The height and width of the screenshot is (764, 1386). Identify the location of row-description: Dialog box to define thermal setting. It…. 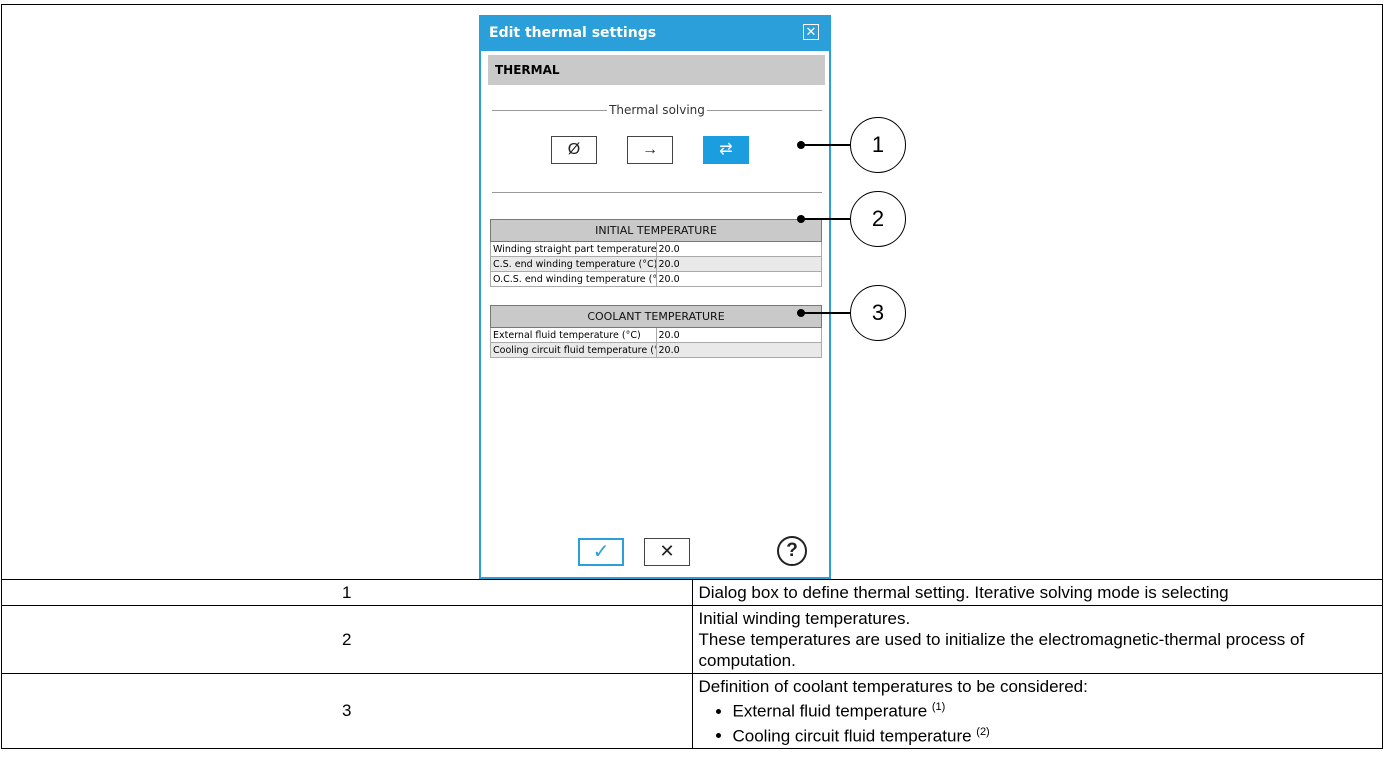
(1037, 592).